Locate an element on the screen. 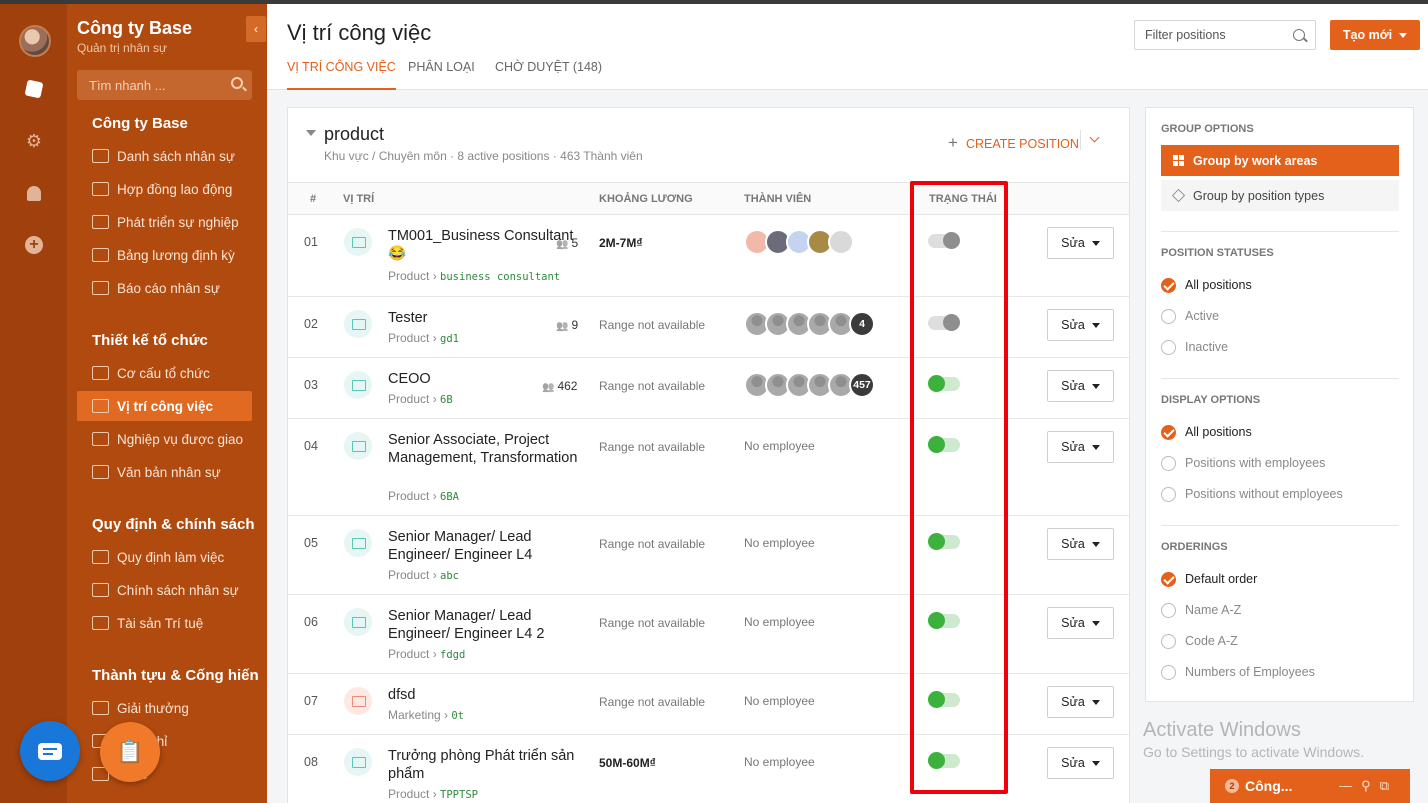 Image resolution: width=1428 pixels, height=803 pixels. contract-icon is located at coordinates (100, 189).